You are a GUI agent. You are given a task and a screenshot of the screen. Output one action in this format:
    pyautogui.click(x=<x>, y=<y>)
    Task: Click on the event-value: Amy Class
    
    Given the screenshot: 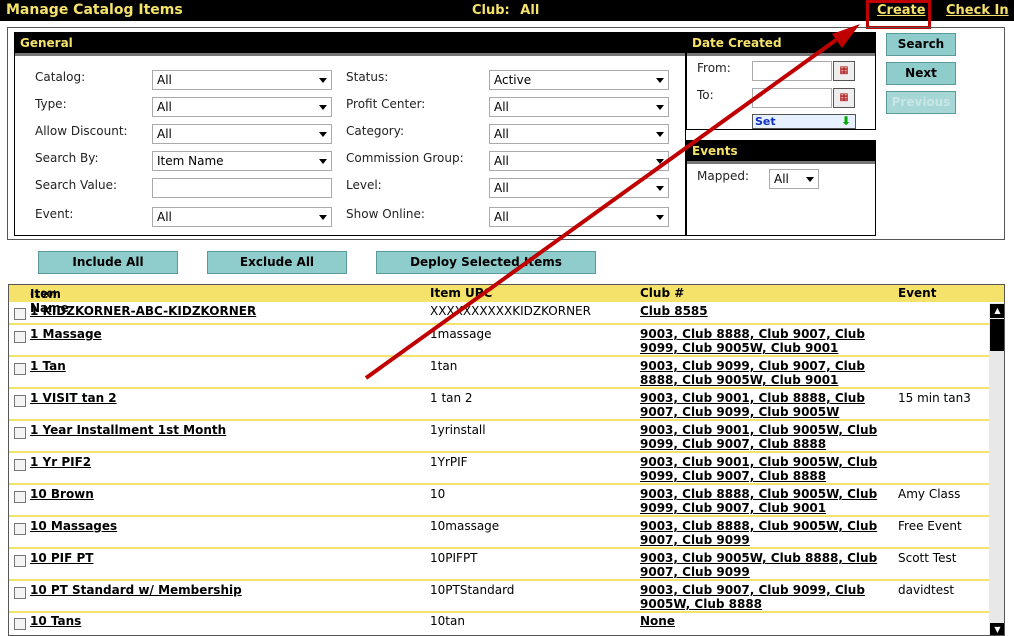 What is the action you would take?
    pyautogui.click(x=929, y=494)
    